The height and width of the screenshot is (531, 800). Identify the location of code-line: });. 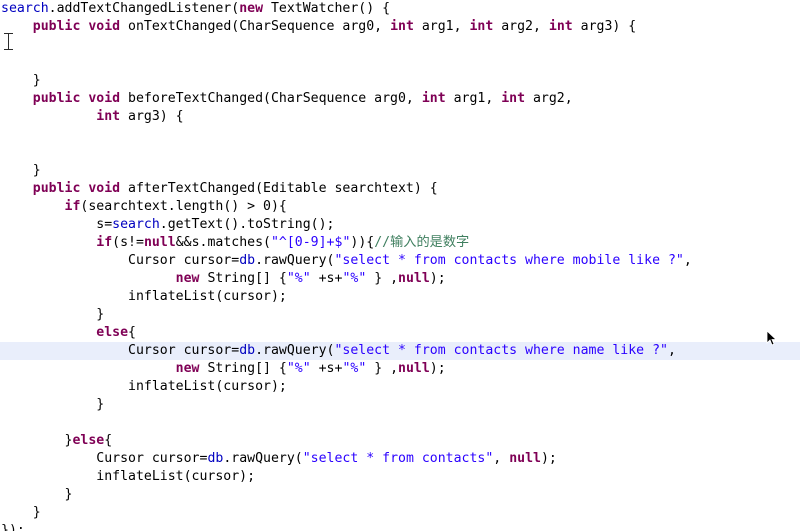
(400, 526).